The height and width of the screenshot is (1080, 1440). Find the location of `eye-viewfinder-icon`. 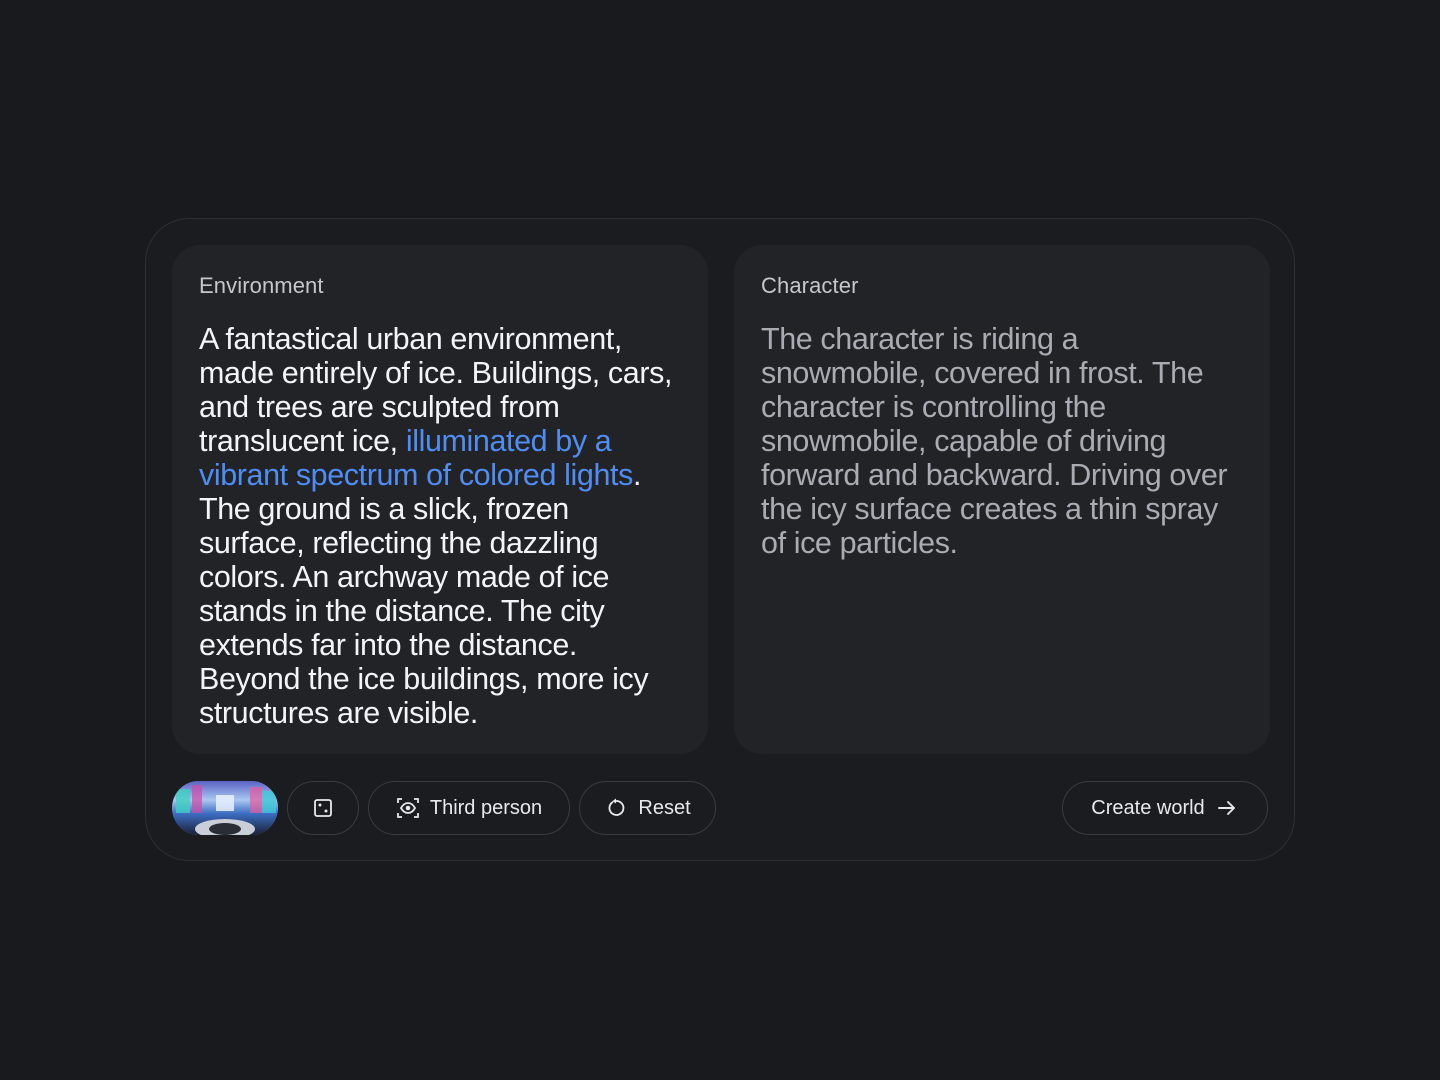

eye-viewfinder-icon is located at coordinates (408, 808).